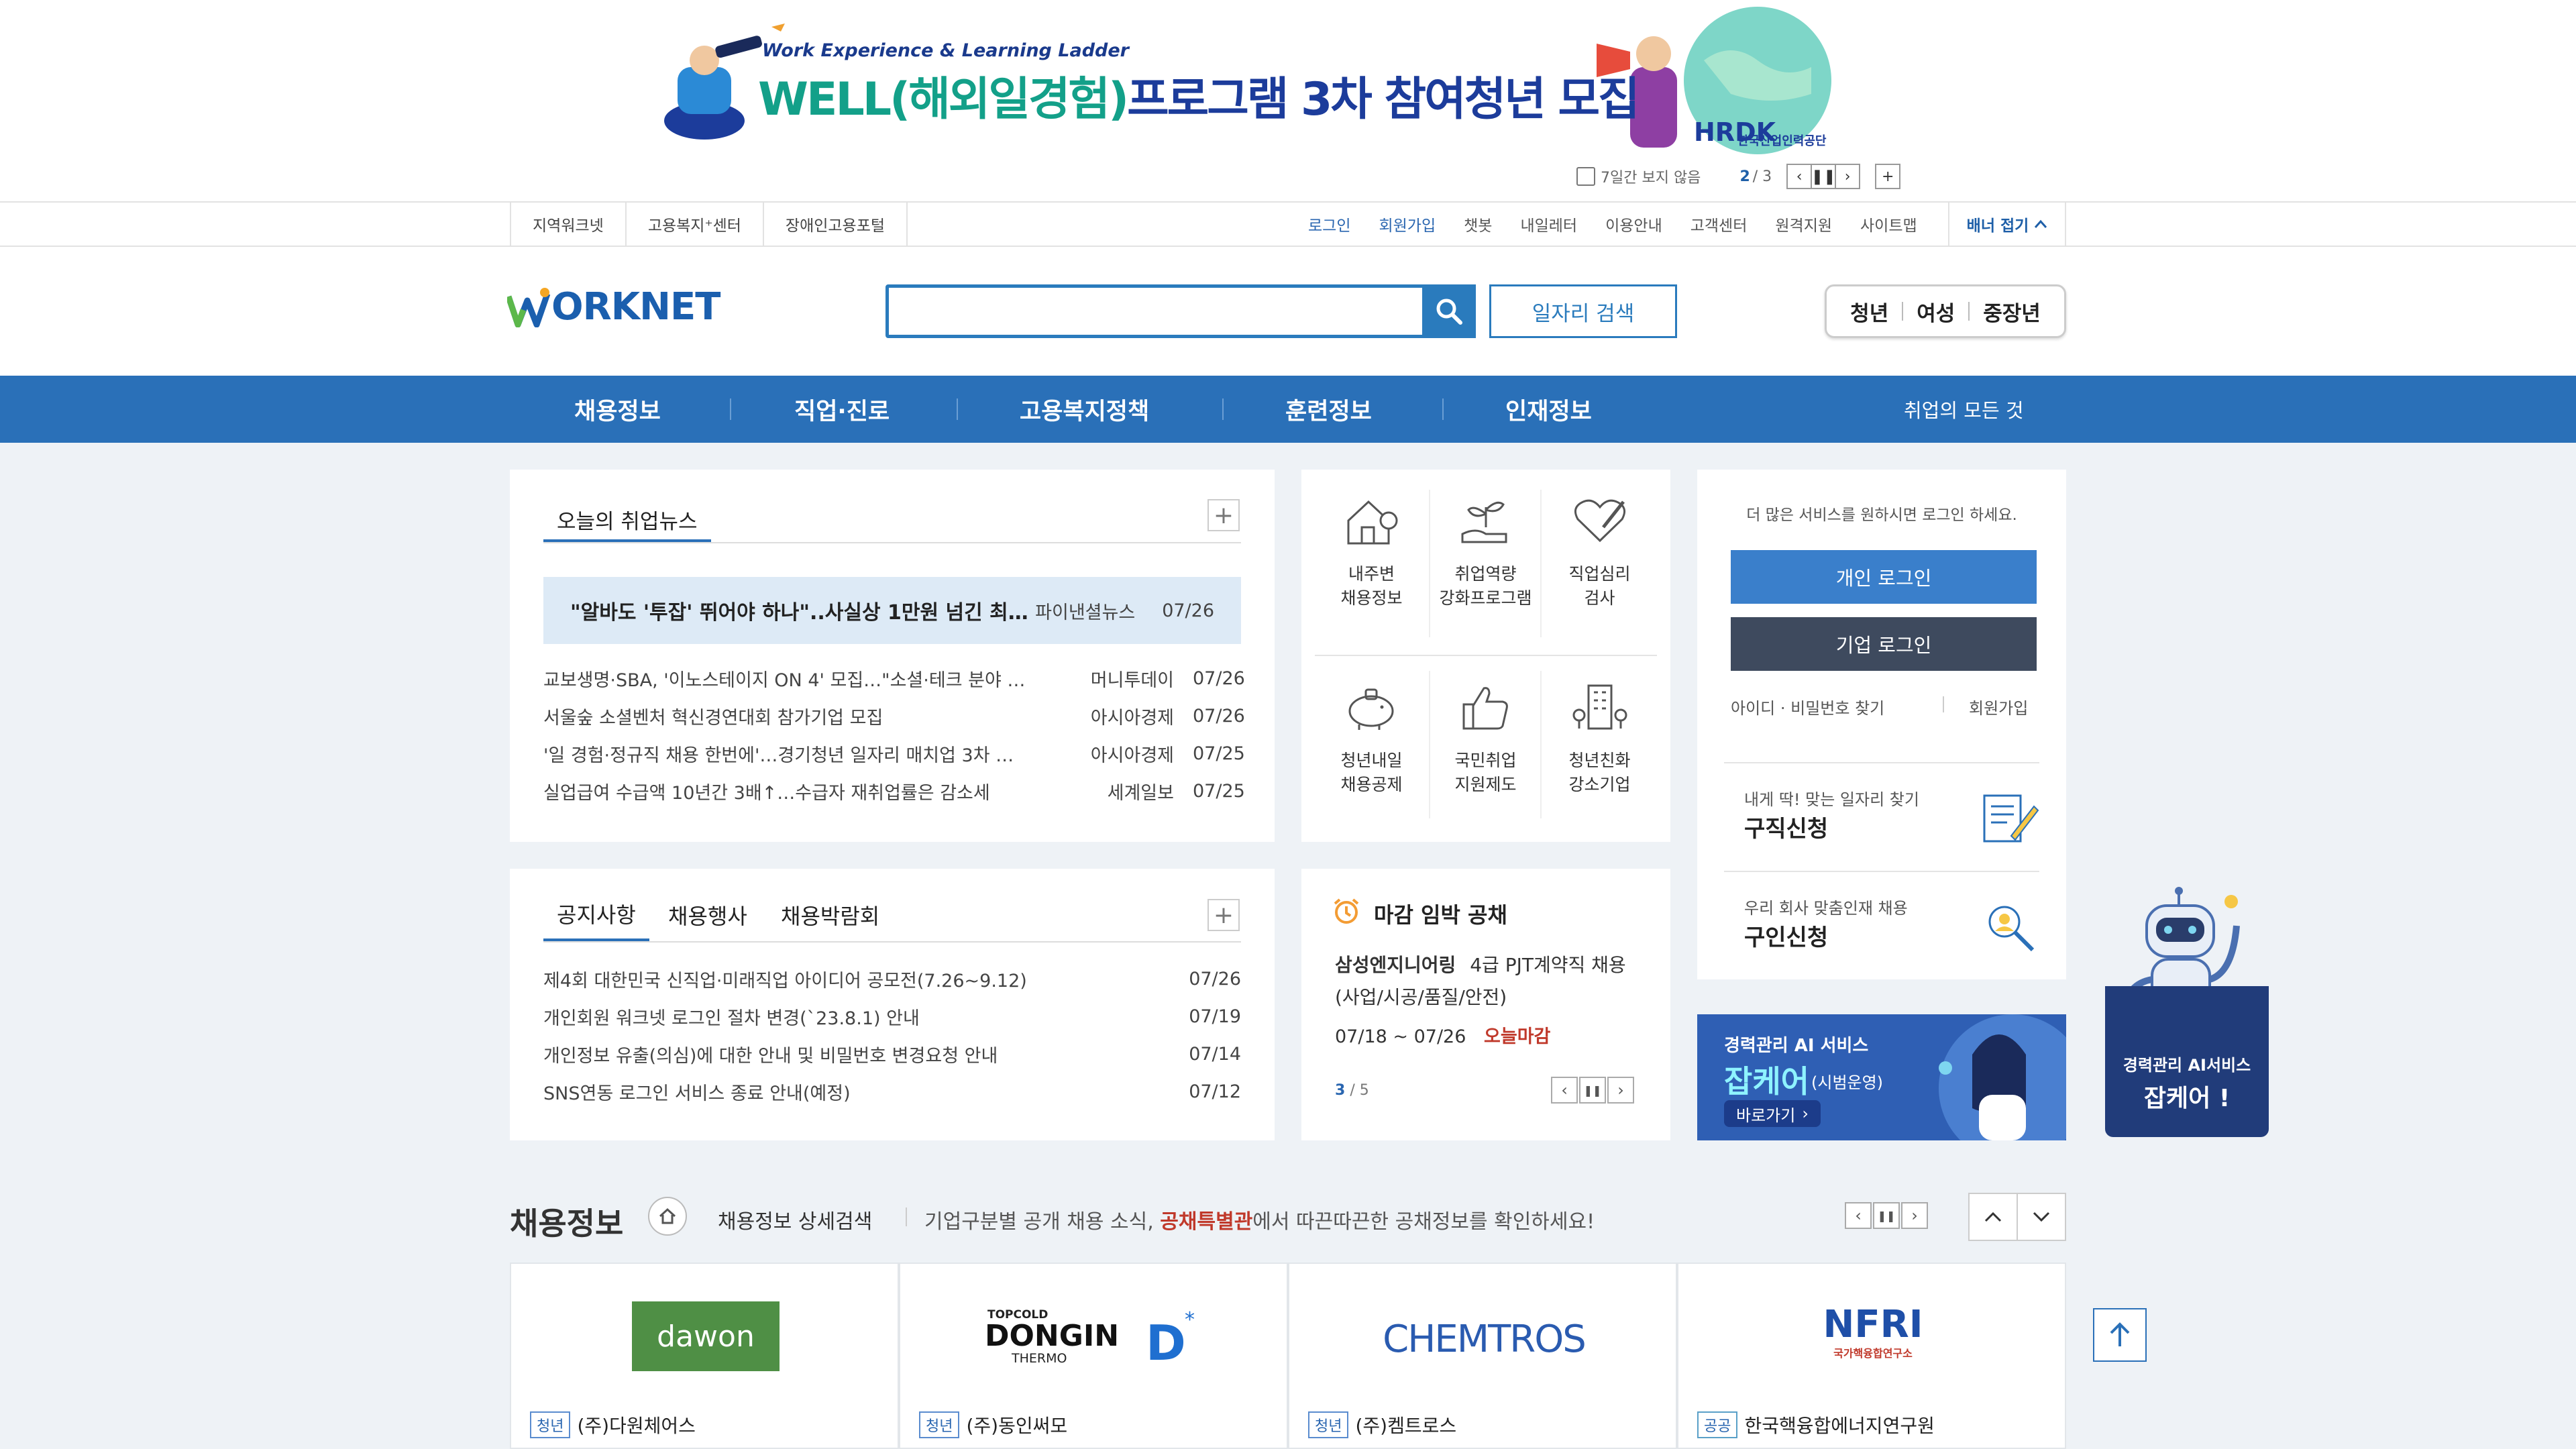  Describe the element at coordinates (1886, 1215) in the screenshot. I see `jobs-pause-button: ❚❚` at that location.